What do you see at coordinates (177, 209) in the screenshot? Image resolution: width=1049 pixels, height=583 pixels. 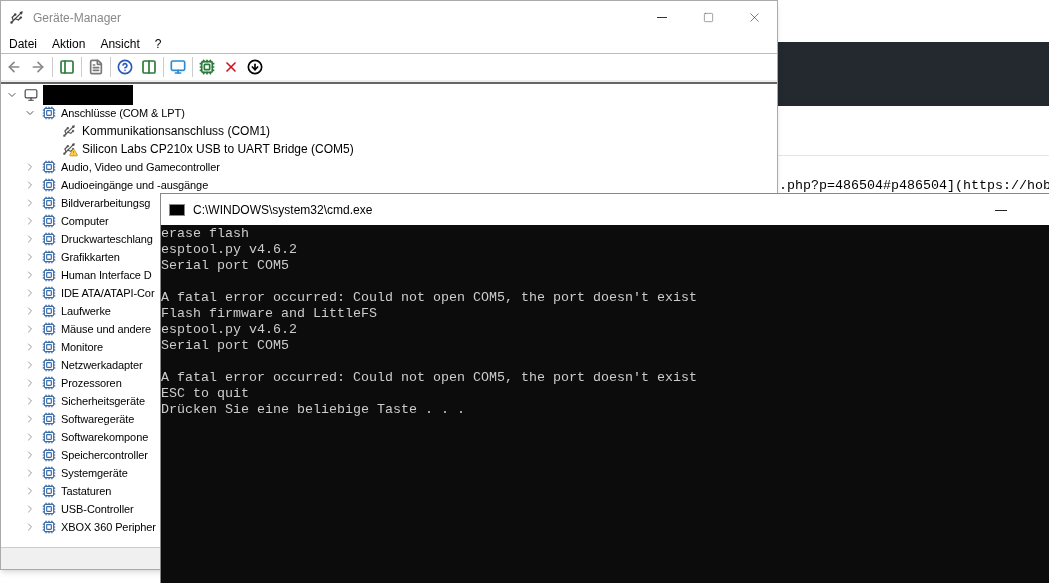 I see `console-icon` at bounding box center [177, 209].